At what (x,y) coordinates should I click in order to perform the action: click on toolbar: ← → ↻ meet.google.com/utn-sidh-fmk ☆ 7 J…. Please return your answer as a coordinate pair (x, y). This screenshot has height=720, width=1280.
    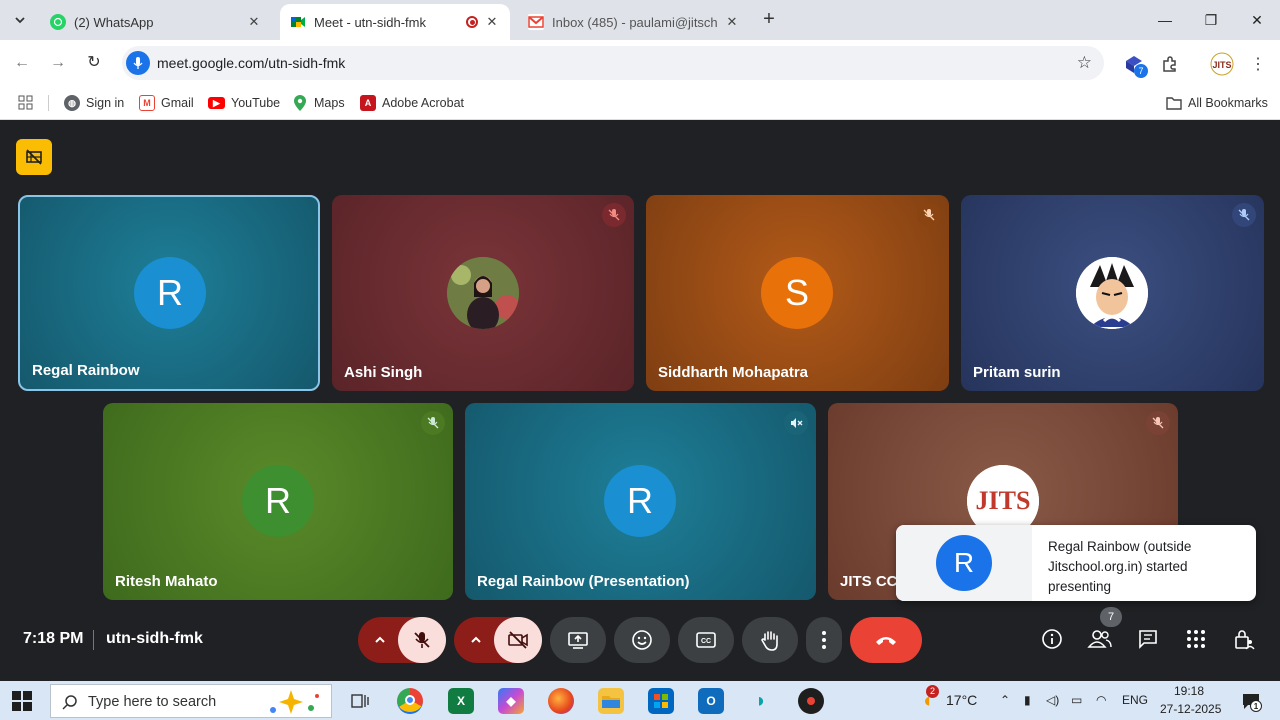
    Looking at the image, I should click on (640, 63).